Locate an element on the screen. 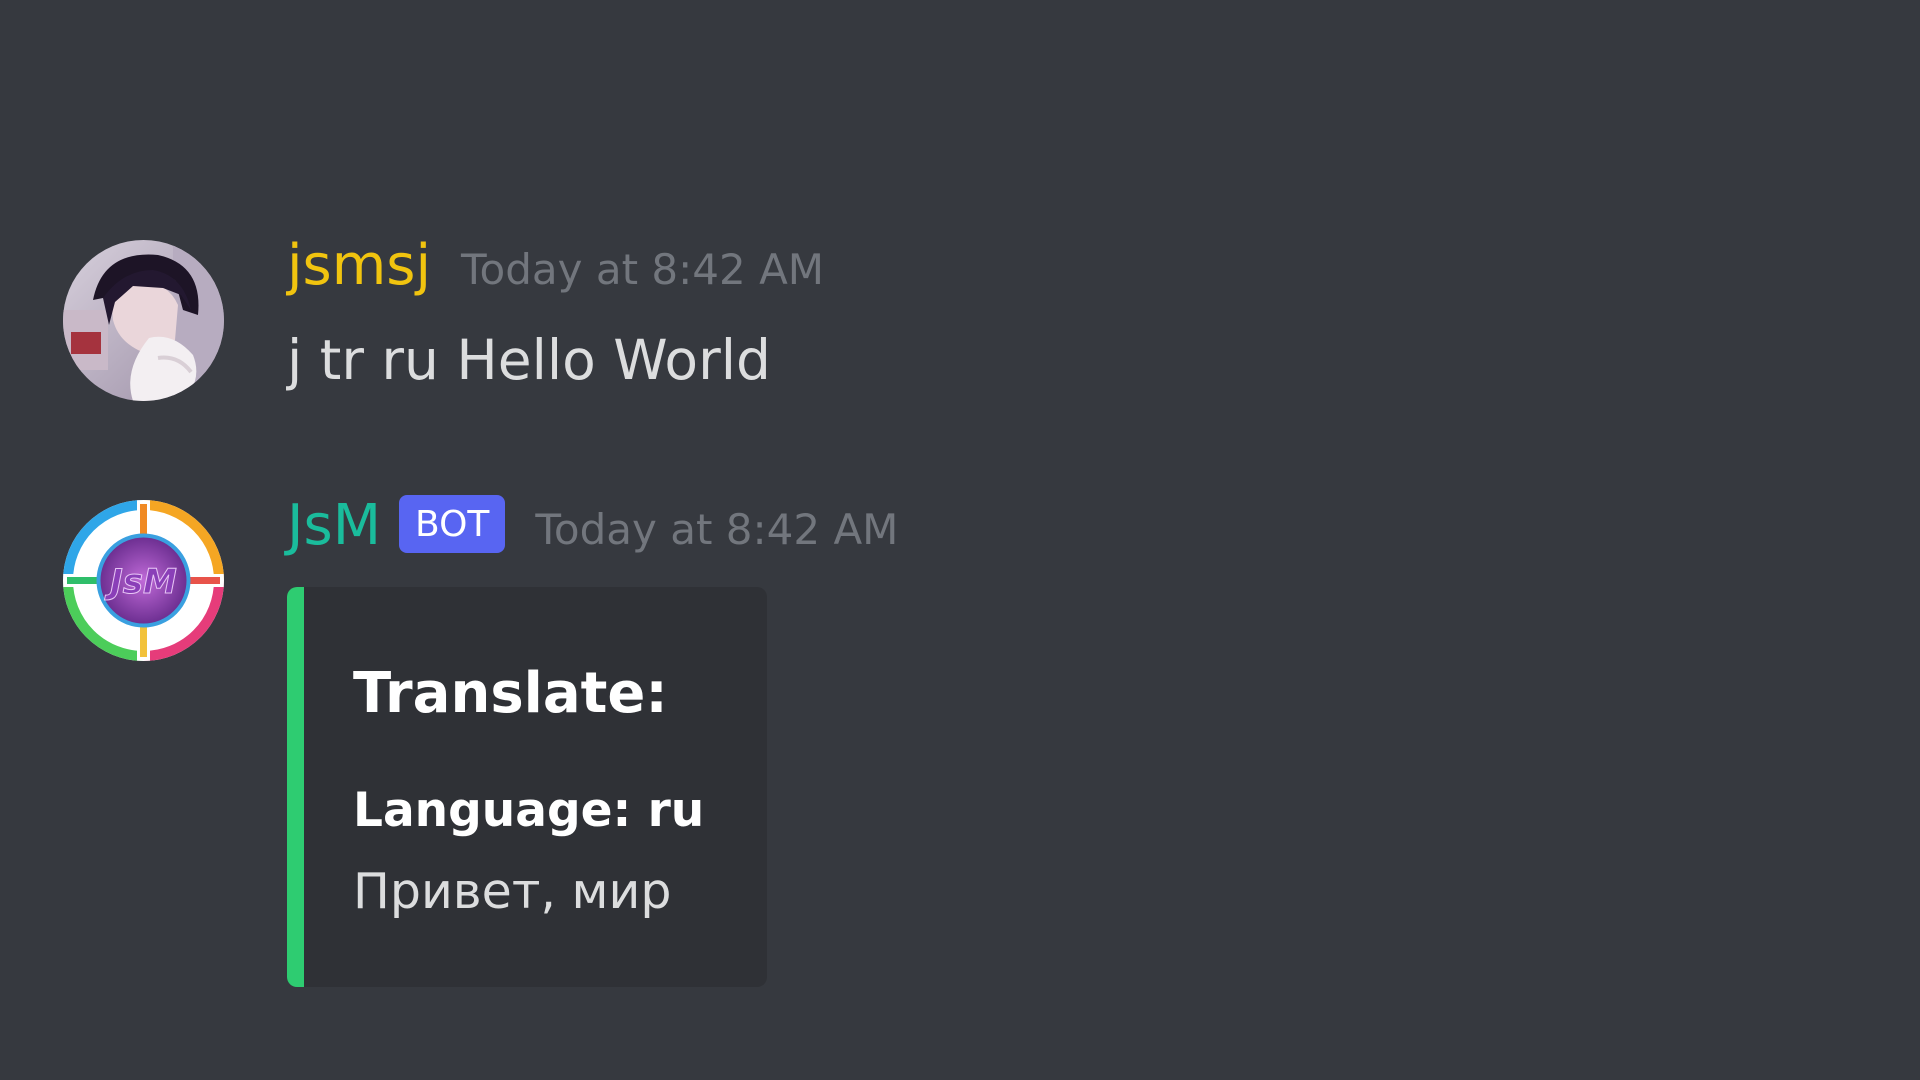 The height and width of the screenshot is (1080, 1920). bot-badge: BOT is located at coordinates (452, 524).